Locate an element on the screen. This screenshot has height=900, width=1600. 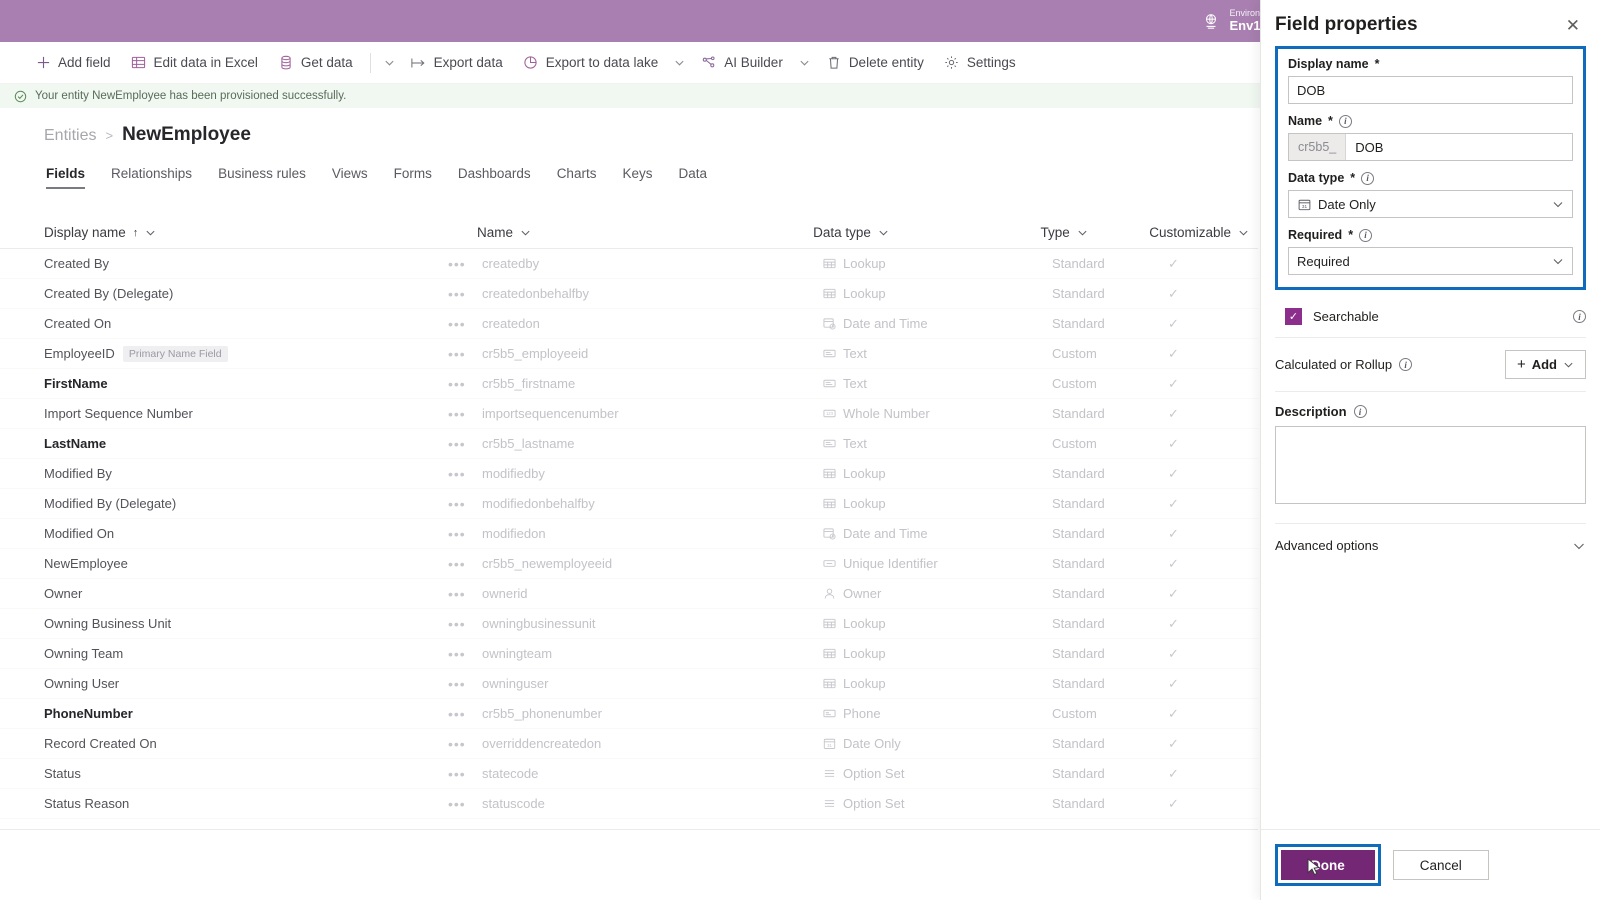
table-row: Owning User ••• owninguser Lookup Standard ✓ is located at coordinates (629, 684).